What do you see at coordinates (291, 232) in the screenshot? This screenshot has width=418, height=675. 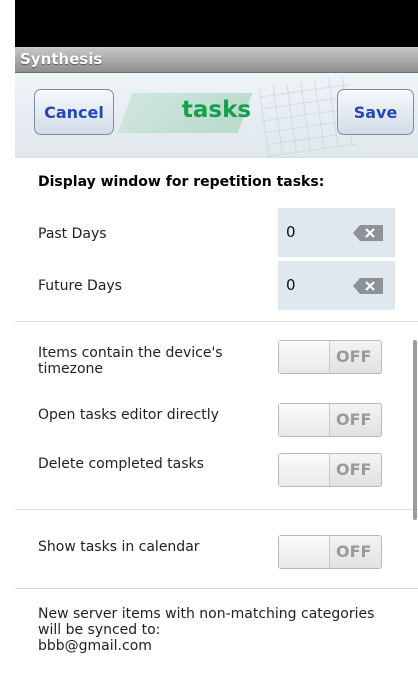 I see `past-days-value: 0` at bounding box center [291, 232].